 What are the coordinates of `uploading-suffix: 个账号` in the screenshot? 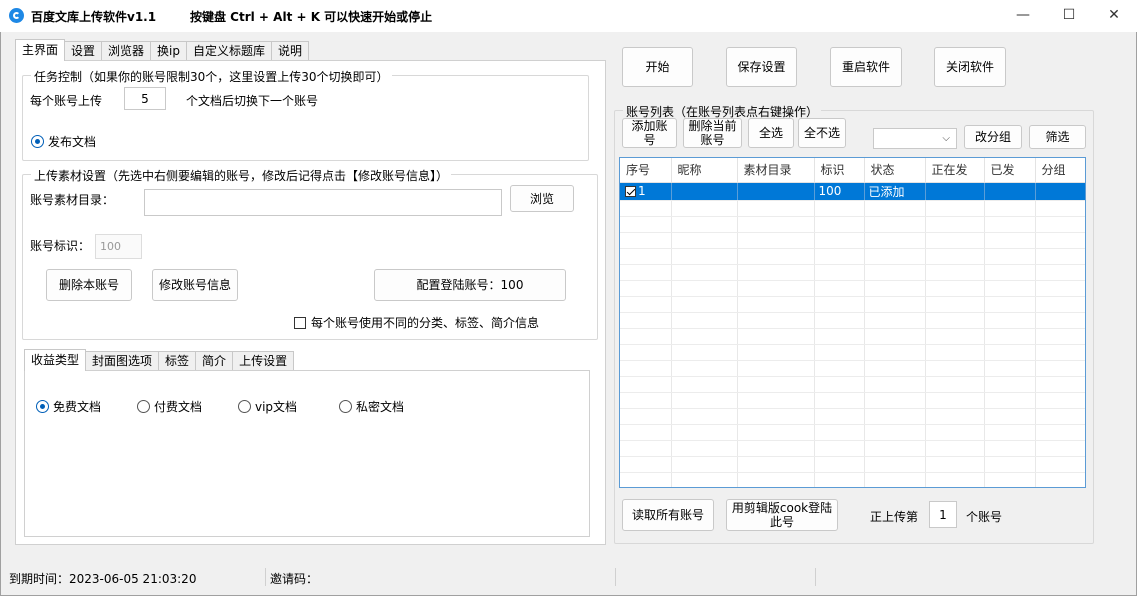 It's located at (984, 517).